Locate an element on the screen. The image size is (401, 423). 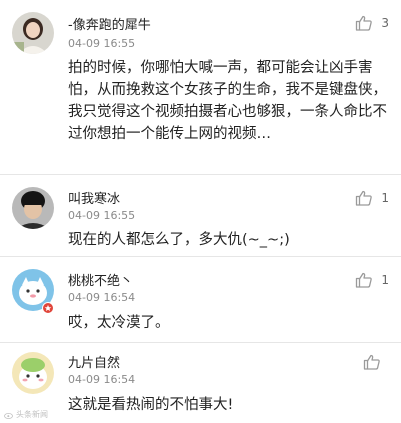
comment-username: 桃桃不绝丶 is located at coordinates (100, 279).